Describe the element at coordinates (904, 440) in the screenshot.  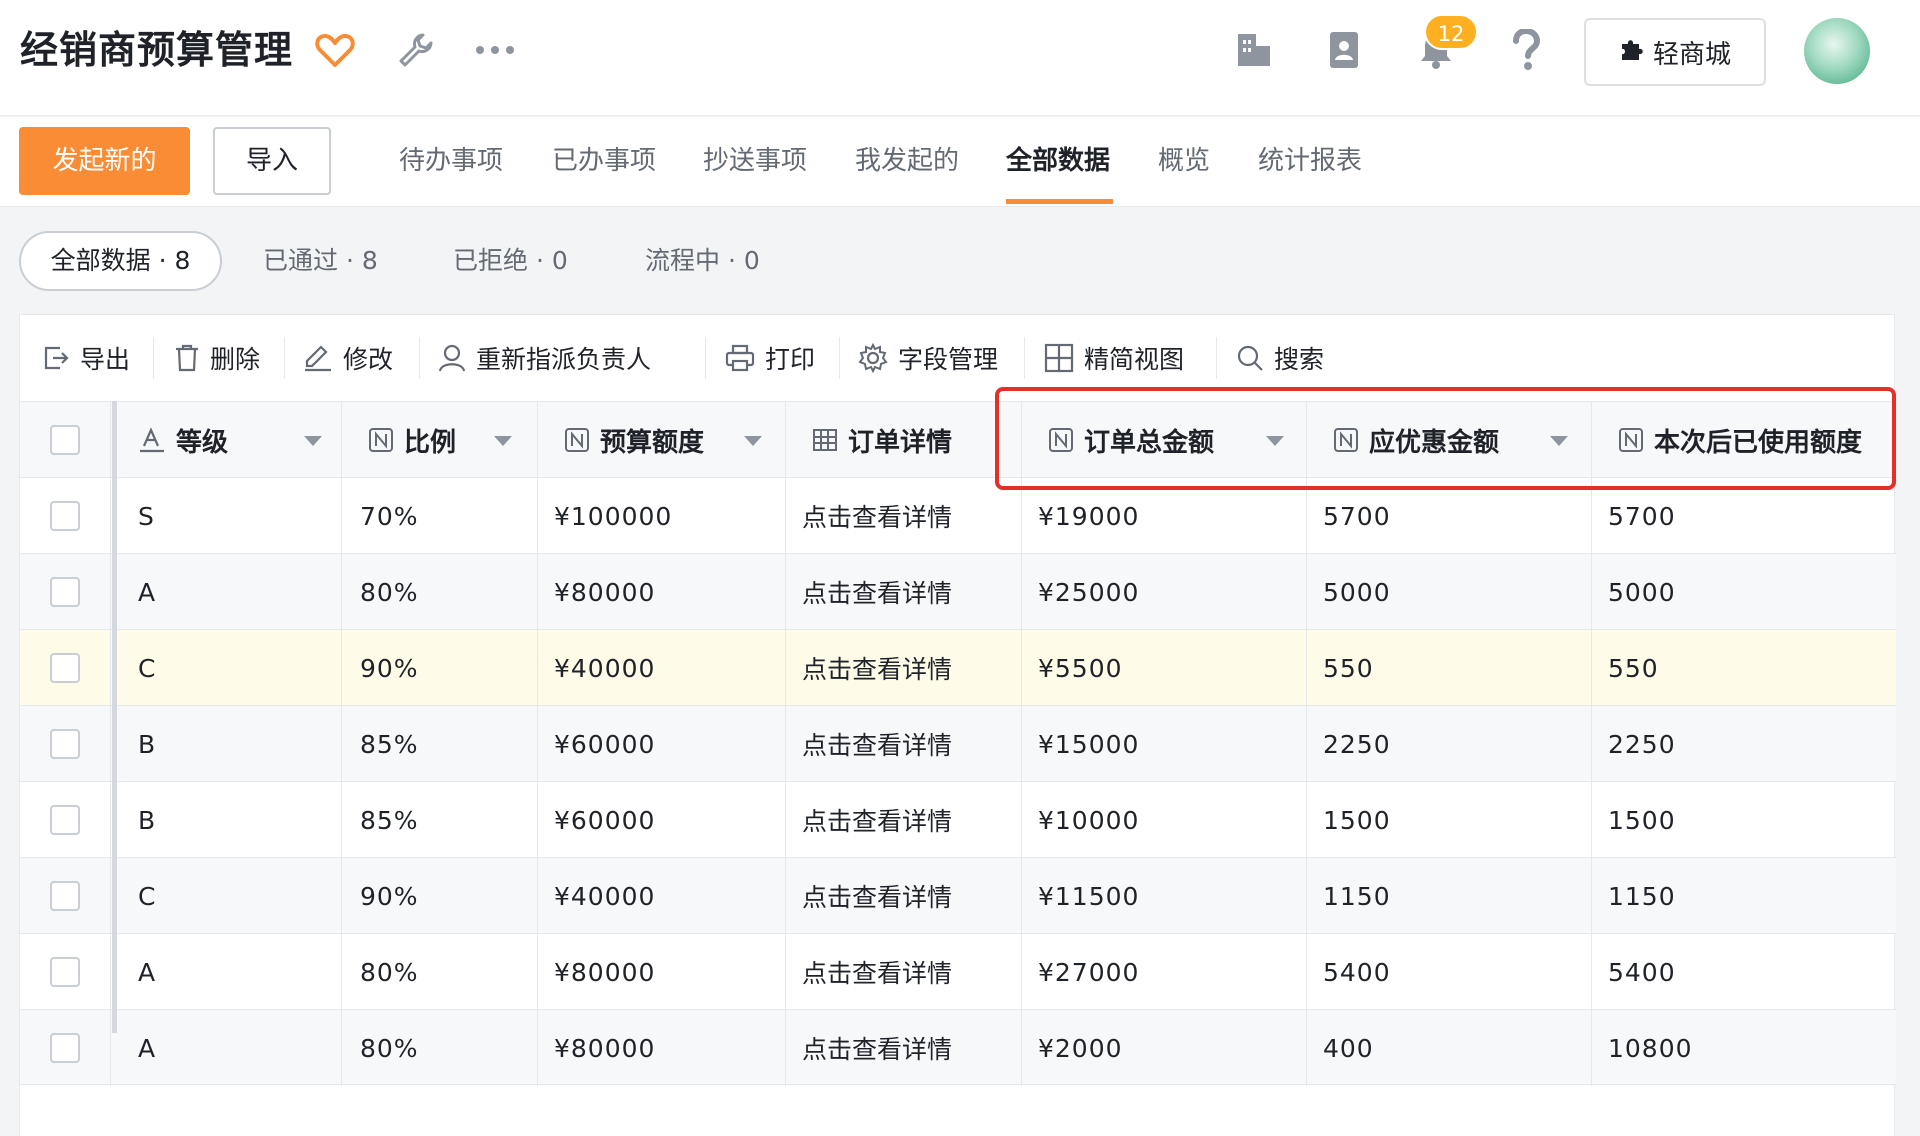
I see `column-header-order-details: 订单详情` at that location.